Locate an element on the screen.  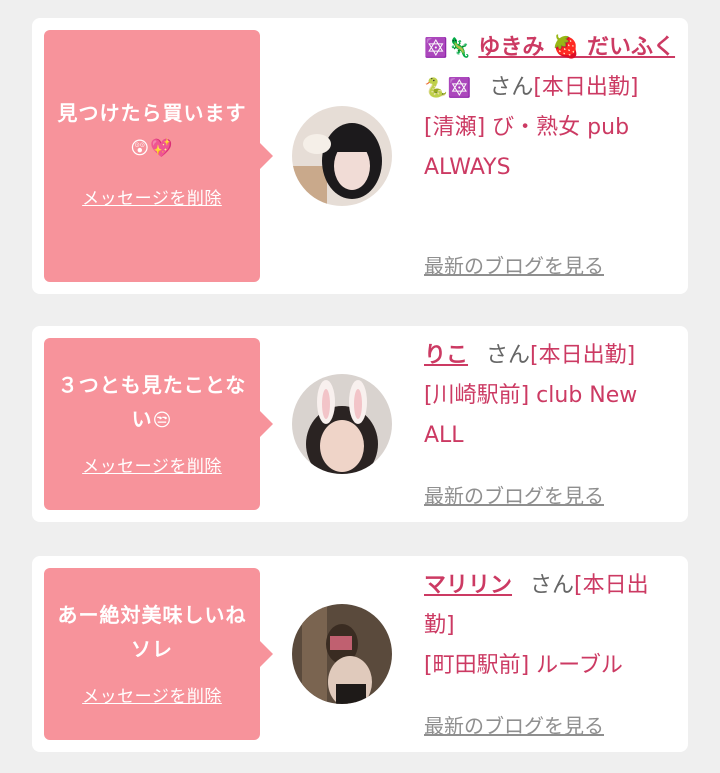
message-emoji: 😒 is located at coordinates (162, 420).